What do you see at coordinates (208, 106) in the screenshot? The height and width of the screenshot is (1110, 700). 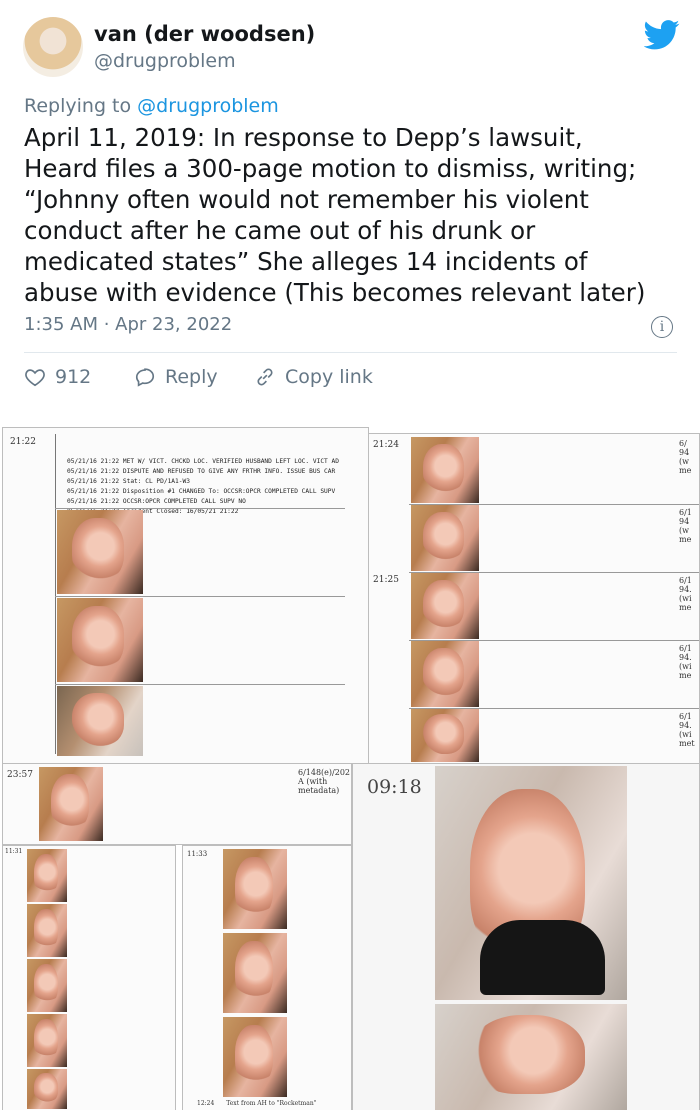 I see `replying-mention-link: @drugproblem` at bounding box center [208, 106].